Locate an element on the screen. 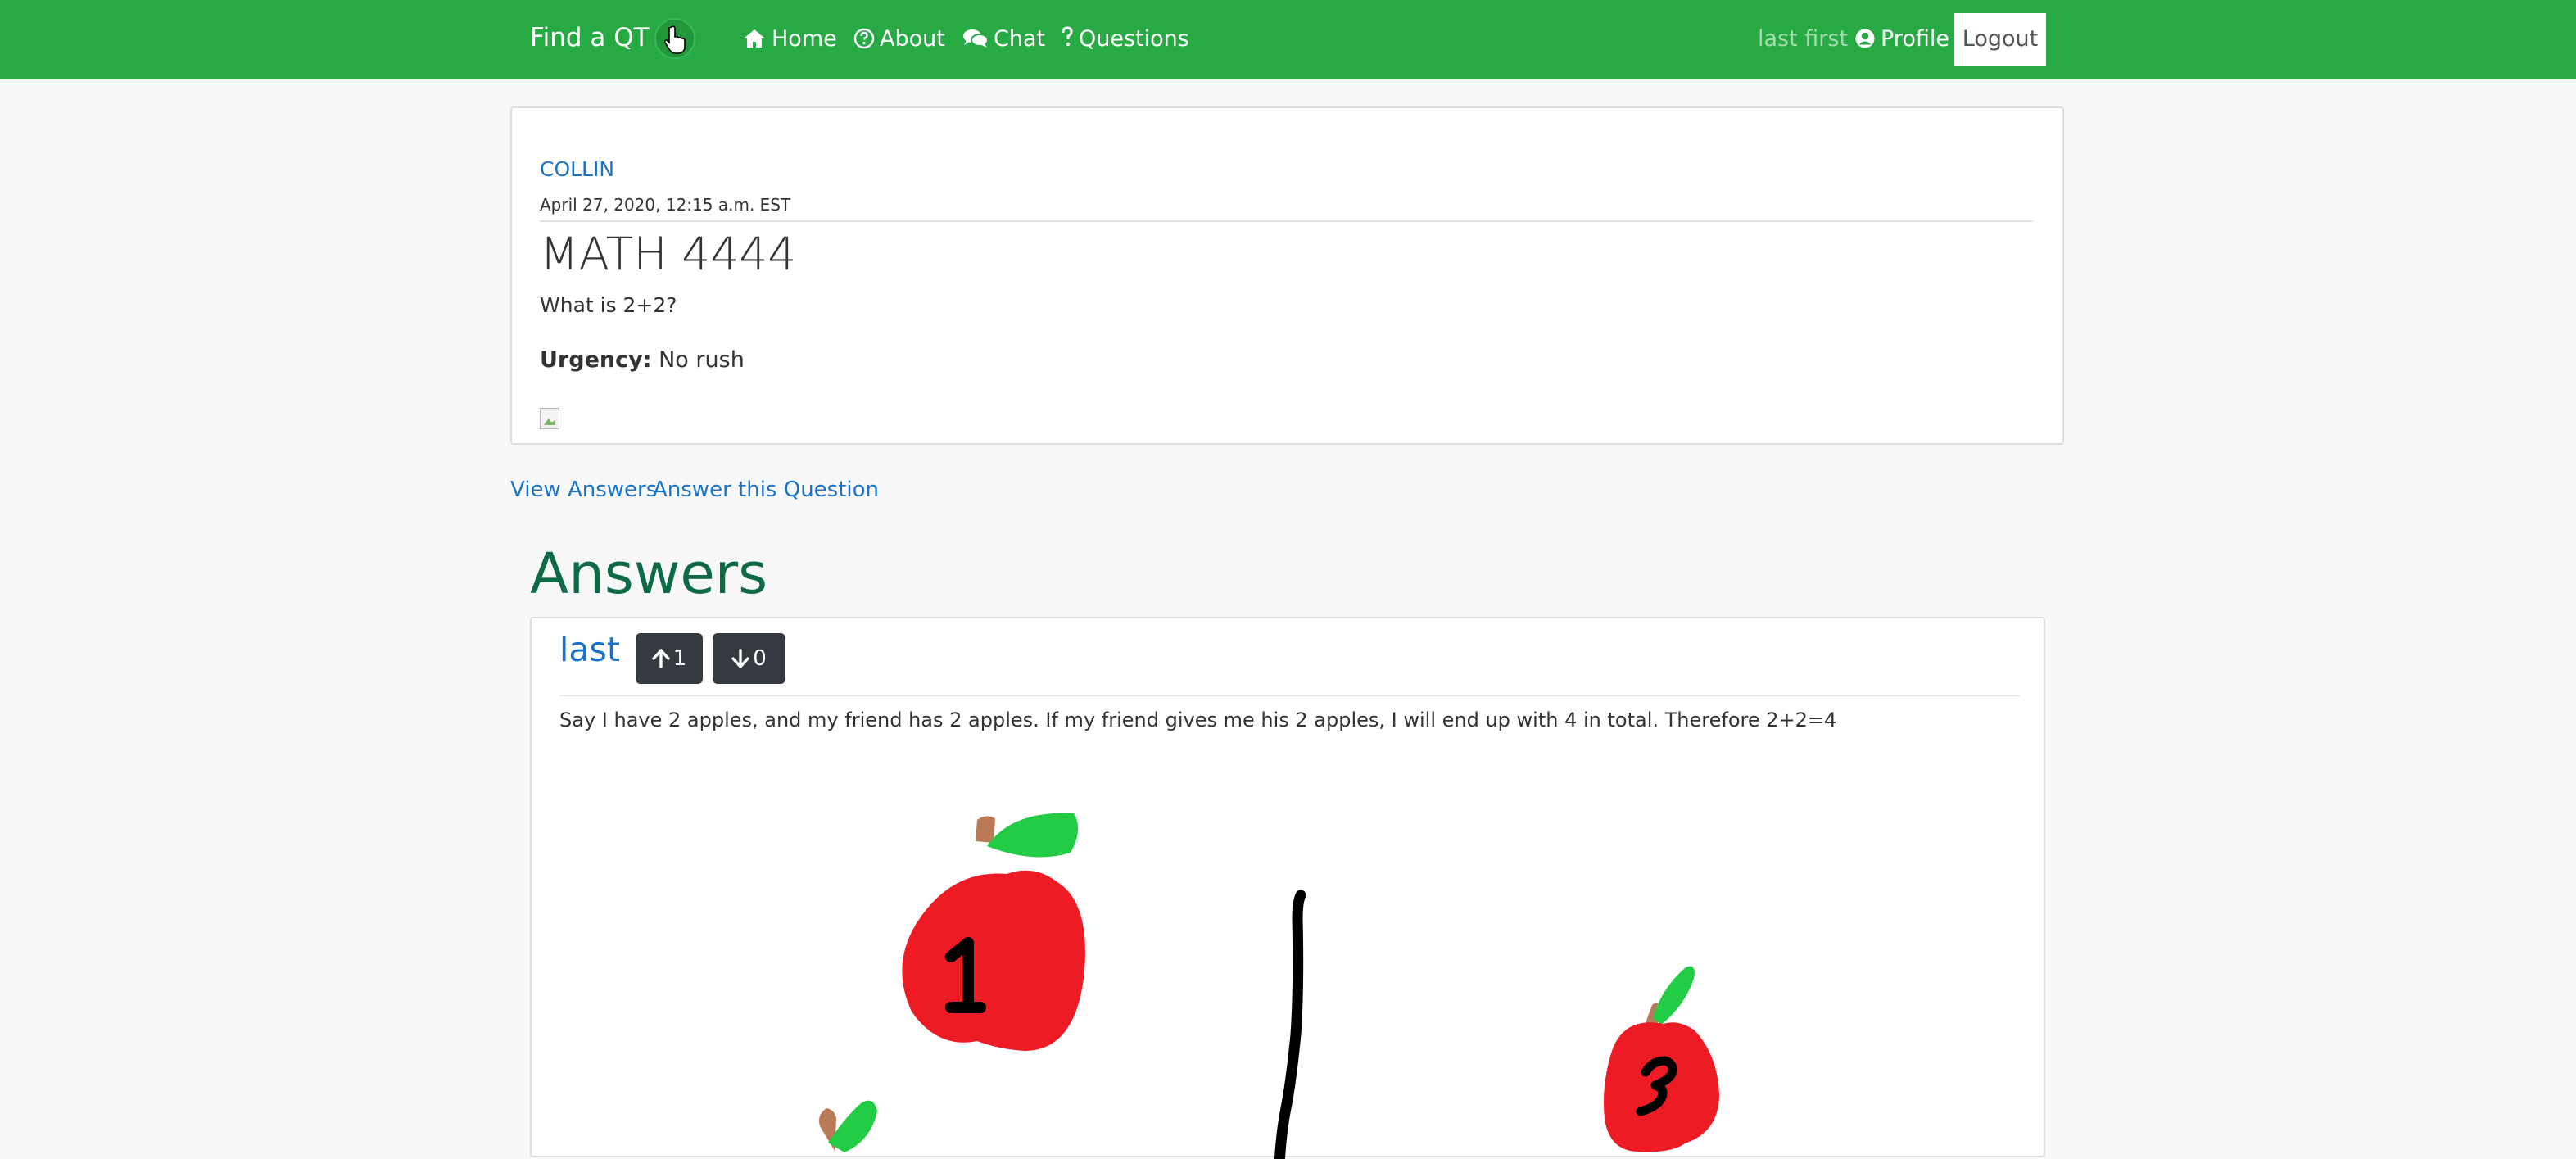 The image size is (2576, 1159). broken-image-icon is located at coordinates (549, 419).